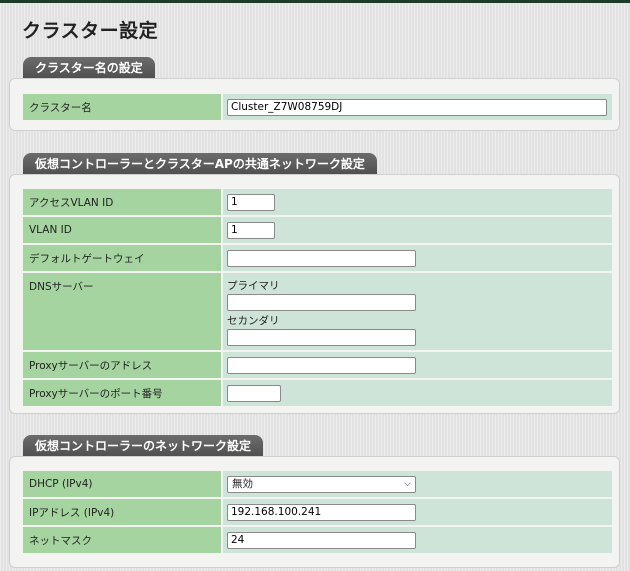 Image resolution: width=630 pixels, height=571 pixels. What do you see at coordinates (122, 107) in the screenshot?
I see `cluster-name-label: クラスター名` at bounding box center [122, 107].